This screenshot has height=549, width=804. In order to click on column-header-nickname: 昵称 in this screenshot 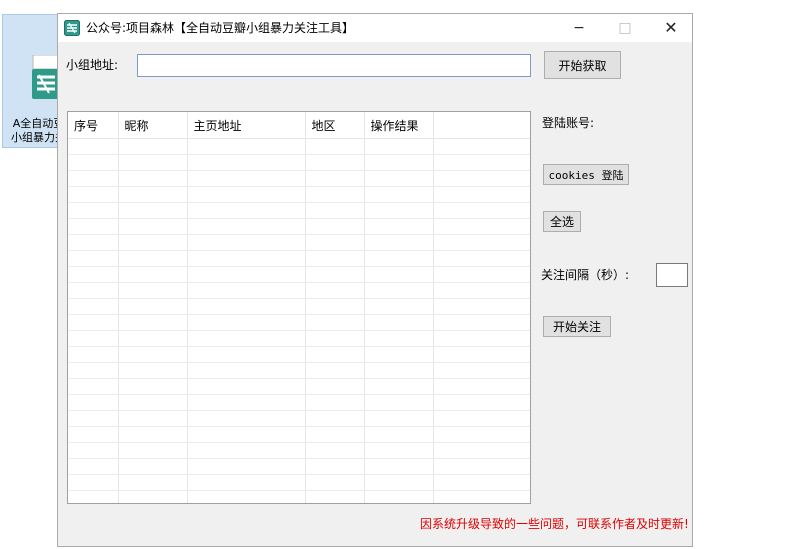, I will do `click(153, 125)`.